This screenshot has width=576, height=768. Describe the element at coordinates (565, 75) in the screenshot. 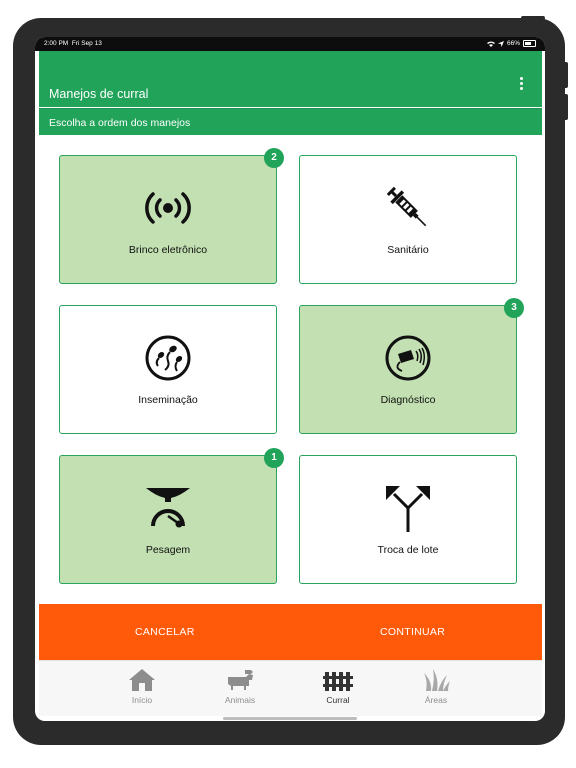

I see `volume-up-button` at that location.